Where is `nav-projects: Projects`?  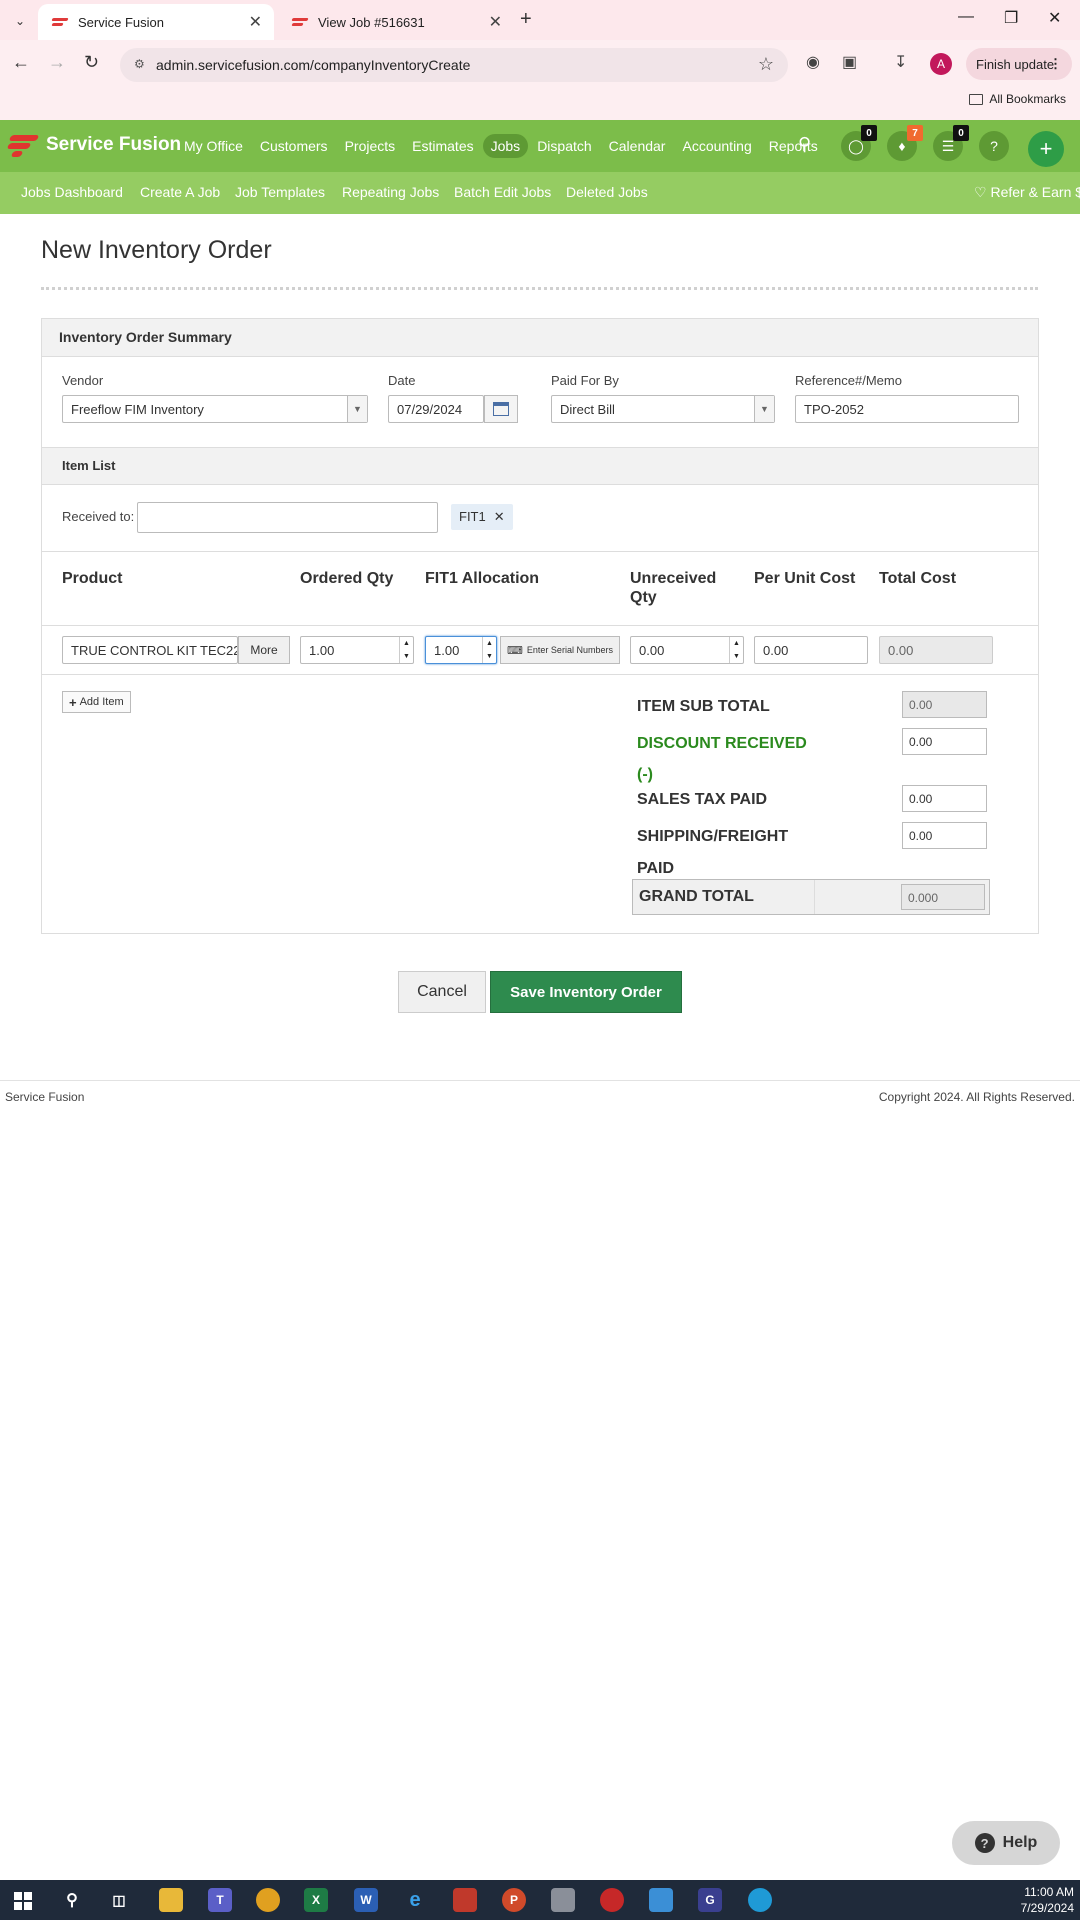 nav-projects: Projects is located at coordinates (370, 146).